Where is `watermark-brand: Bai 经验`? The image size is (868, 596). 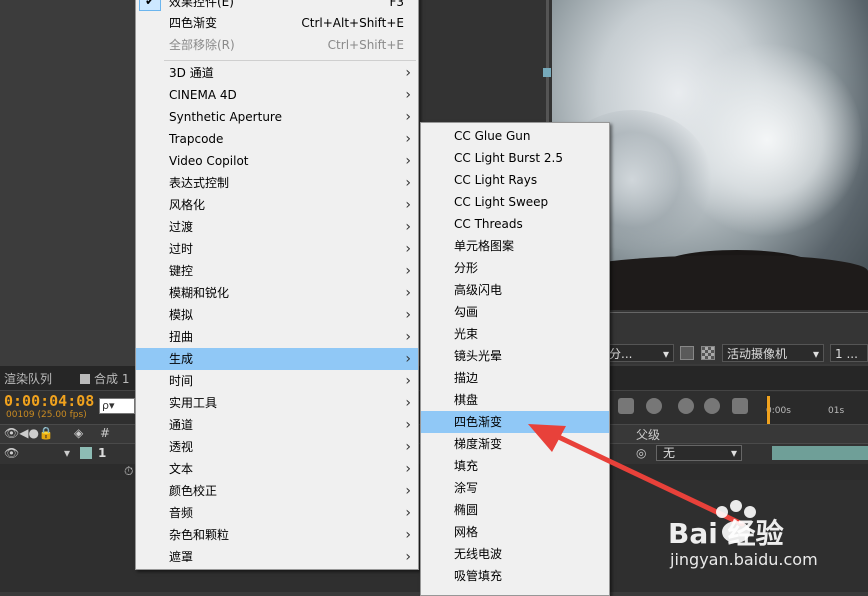 watermark-brand: Bai 经验 is located at coordinates (726, 533).